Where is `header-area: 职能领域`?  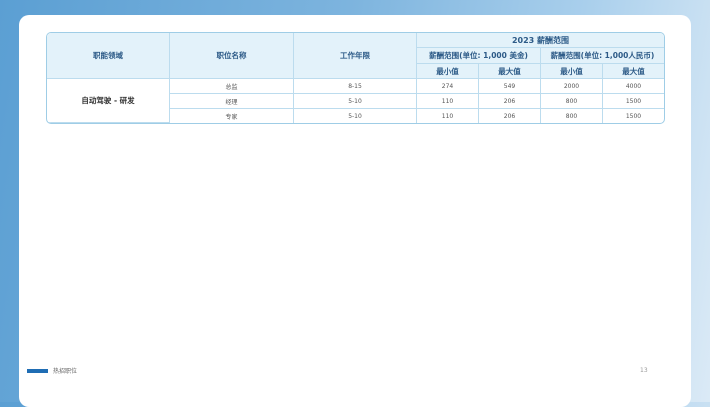
header-area: 职能领域 is located at coordinates (108, 56).